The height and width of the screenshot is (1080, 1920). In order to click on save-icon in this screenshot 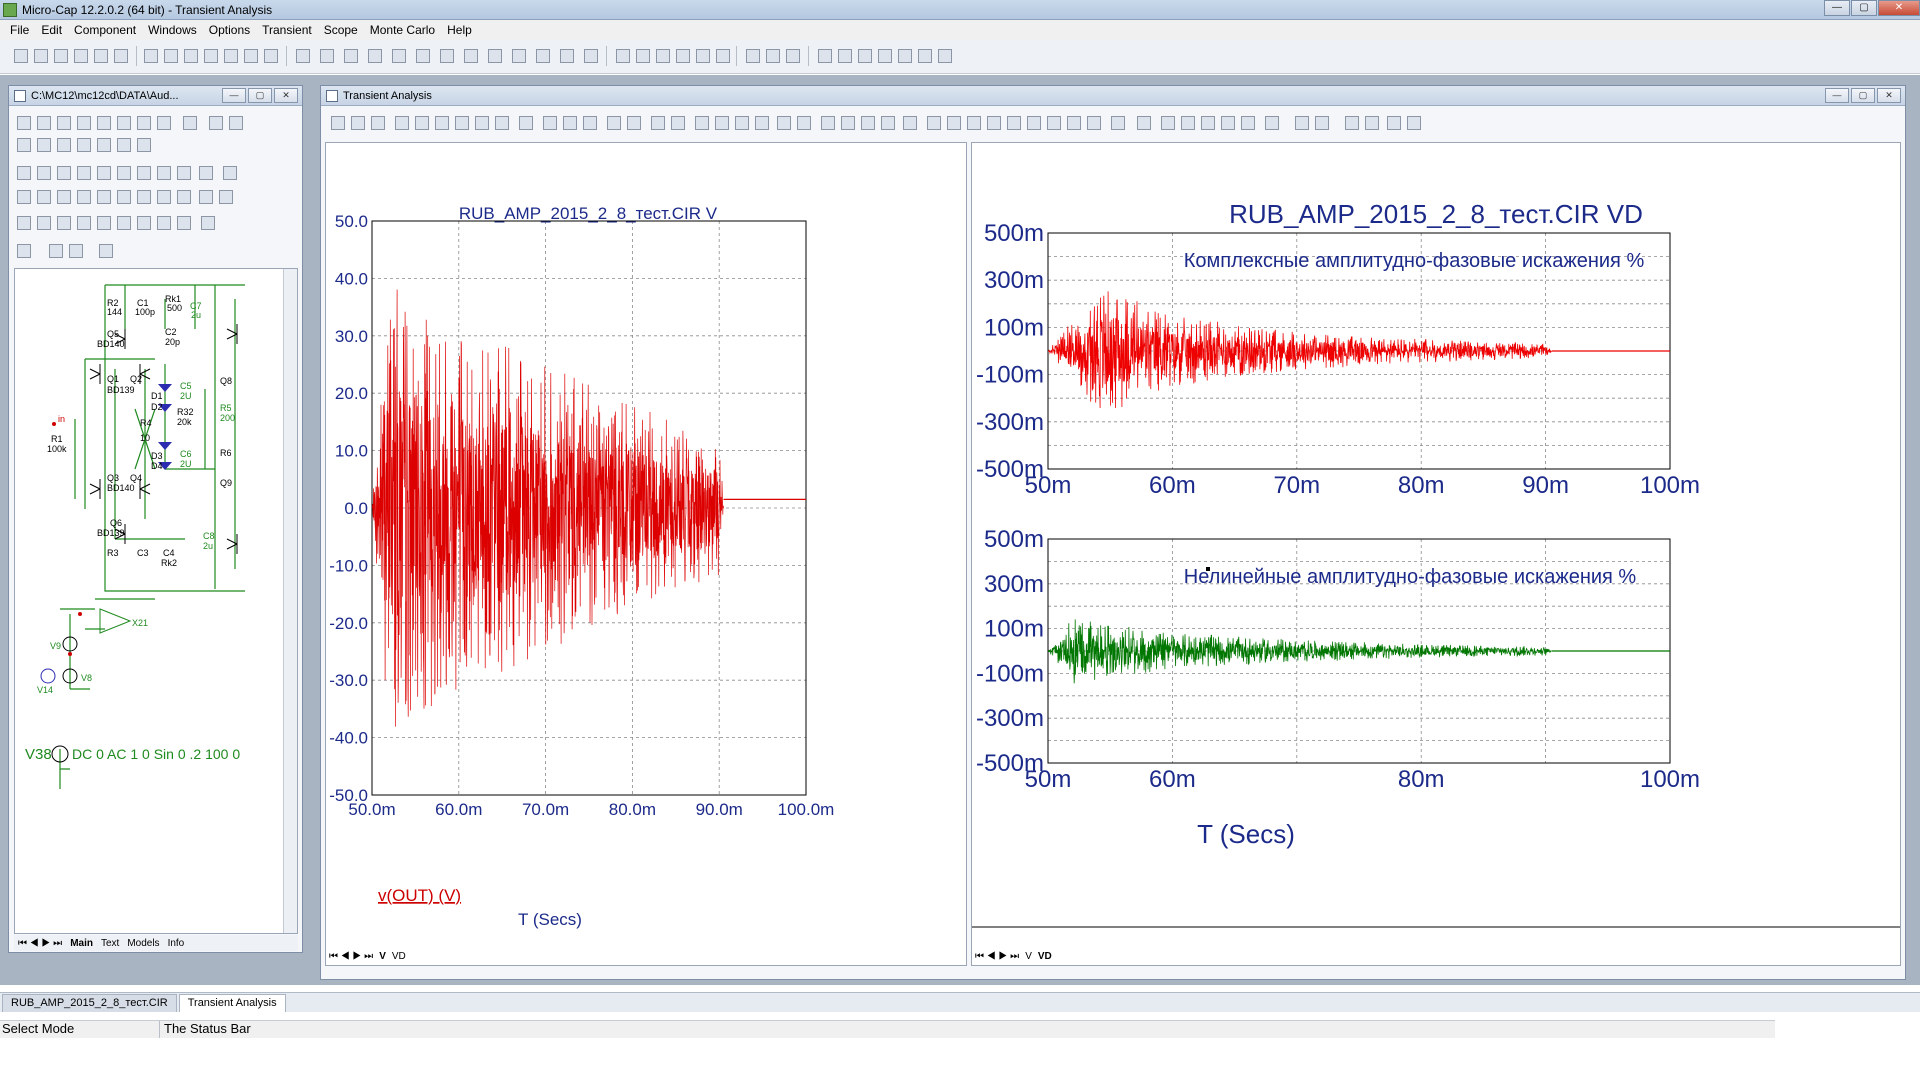, I will do `click(61, 56)`.